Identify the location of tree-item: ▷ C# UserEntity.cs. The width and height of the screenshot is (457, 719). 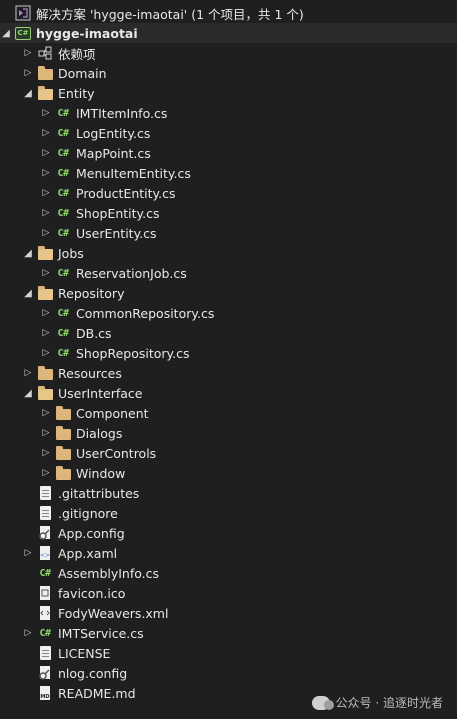
(228, 233).